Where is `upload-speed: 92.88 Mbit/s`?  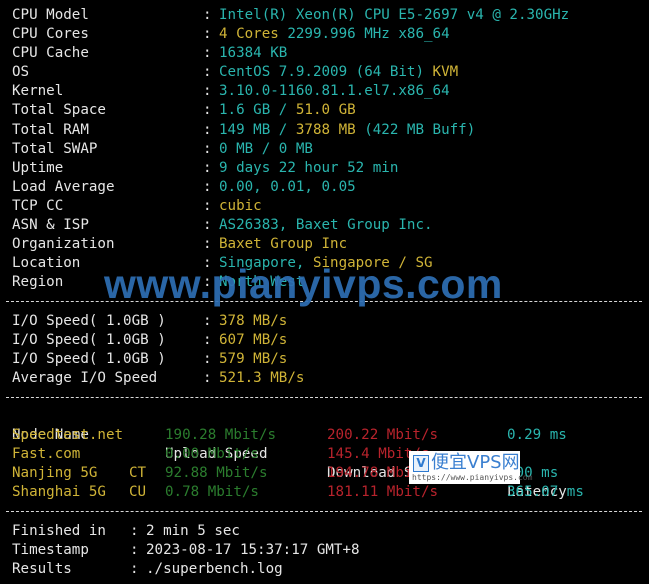 upload-speed: 92.88 Mbit/s is located at coordinates (216, 473).